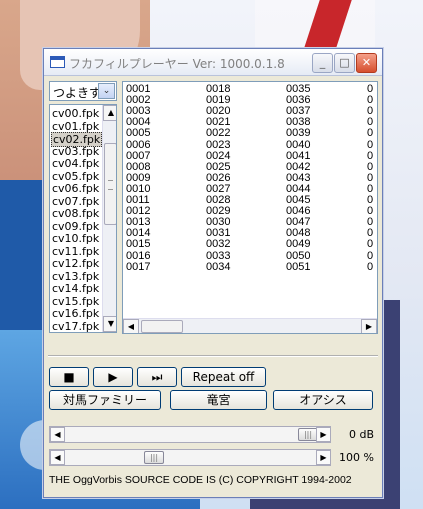 Image resolution: width=423 pixels, height=509 pixels. Describe the element at coordinates (105, 400) in the screenshot. I see `preset-tsushima-button: 対馬ファミリー` at that location.